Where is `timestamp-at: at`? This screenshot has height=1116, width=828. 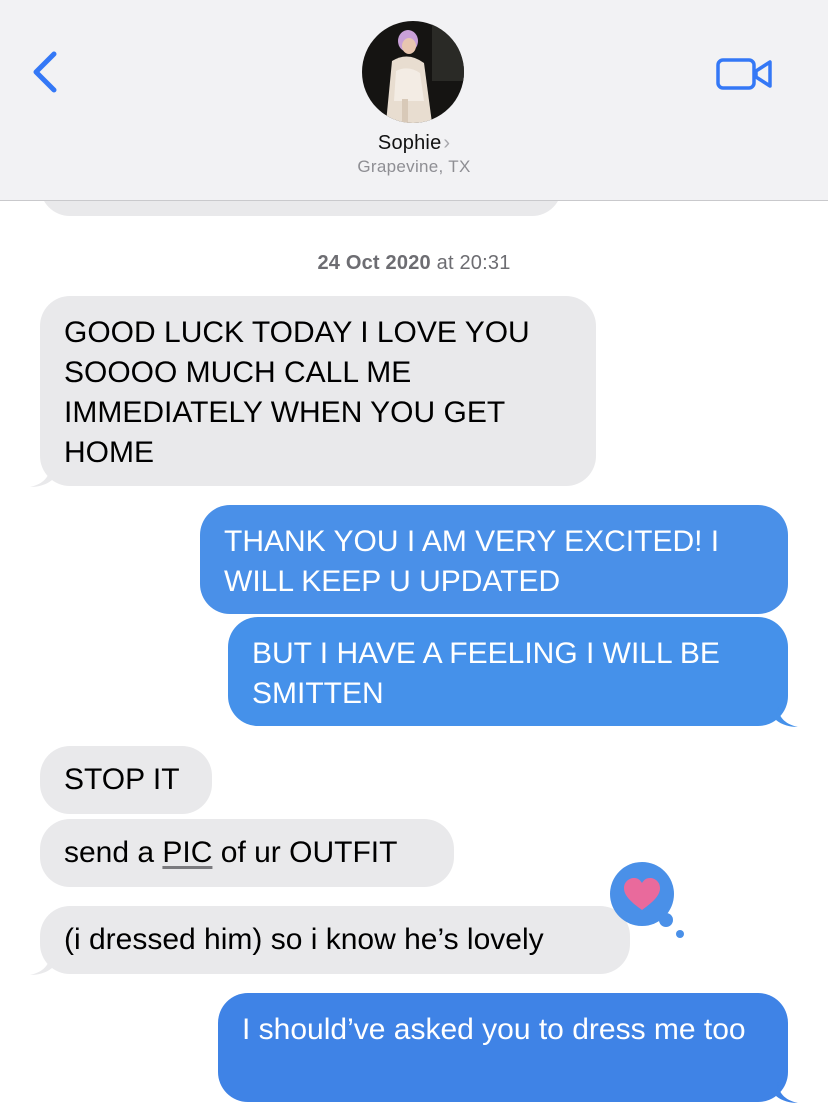 timestamp-at: at is located at coordinates (445, 263).